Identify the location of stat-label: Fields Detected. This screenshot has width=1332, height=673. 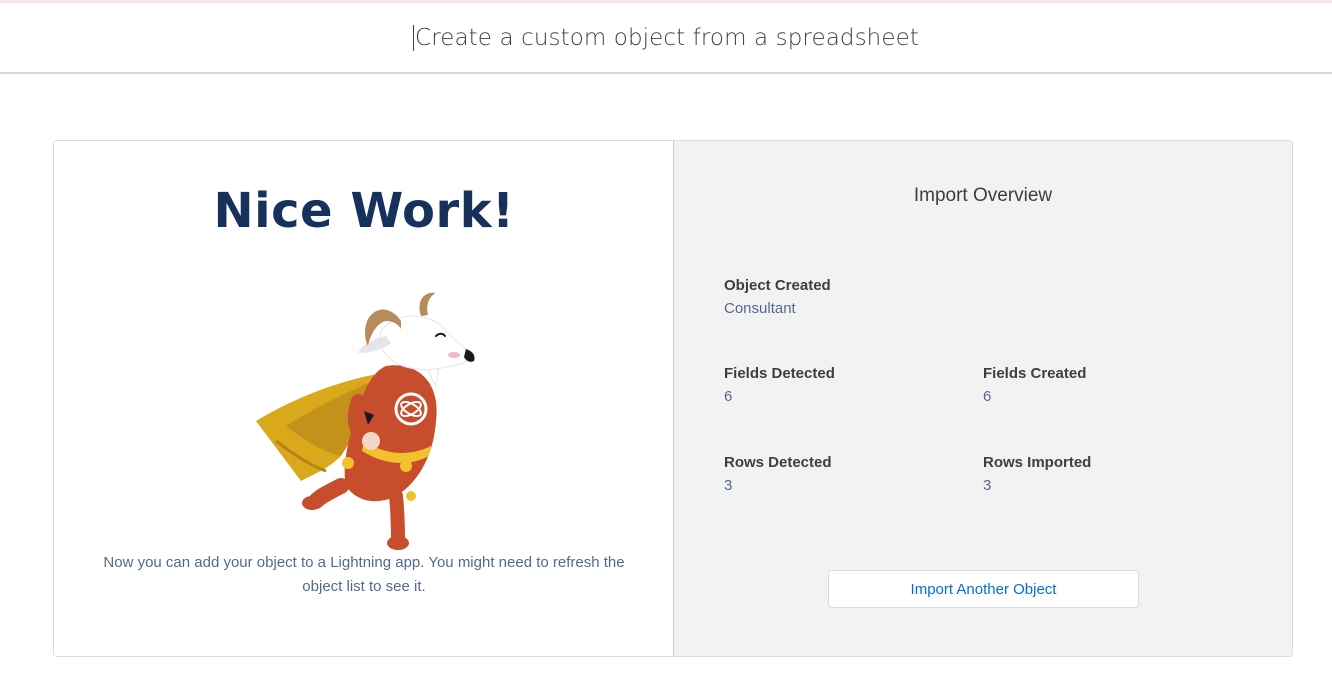
(779, 373).